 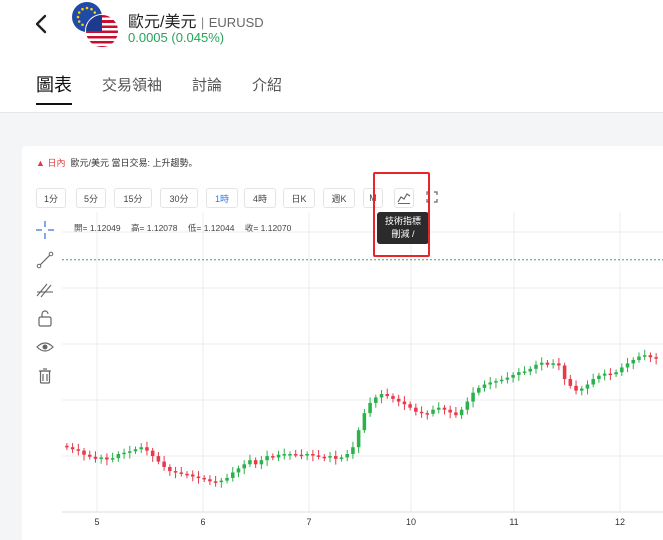 What do you see at coordinates (45, 318) in the screenshot?
I see `lock-tool` at bounding box center [45, 318].